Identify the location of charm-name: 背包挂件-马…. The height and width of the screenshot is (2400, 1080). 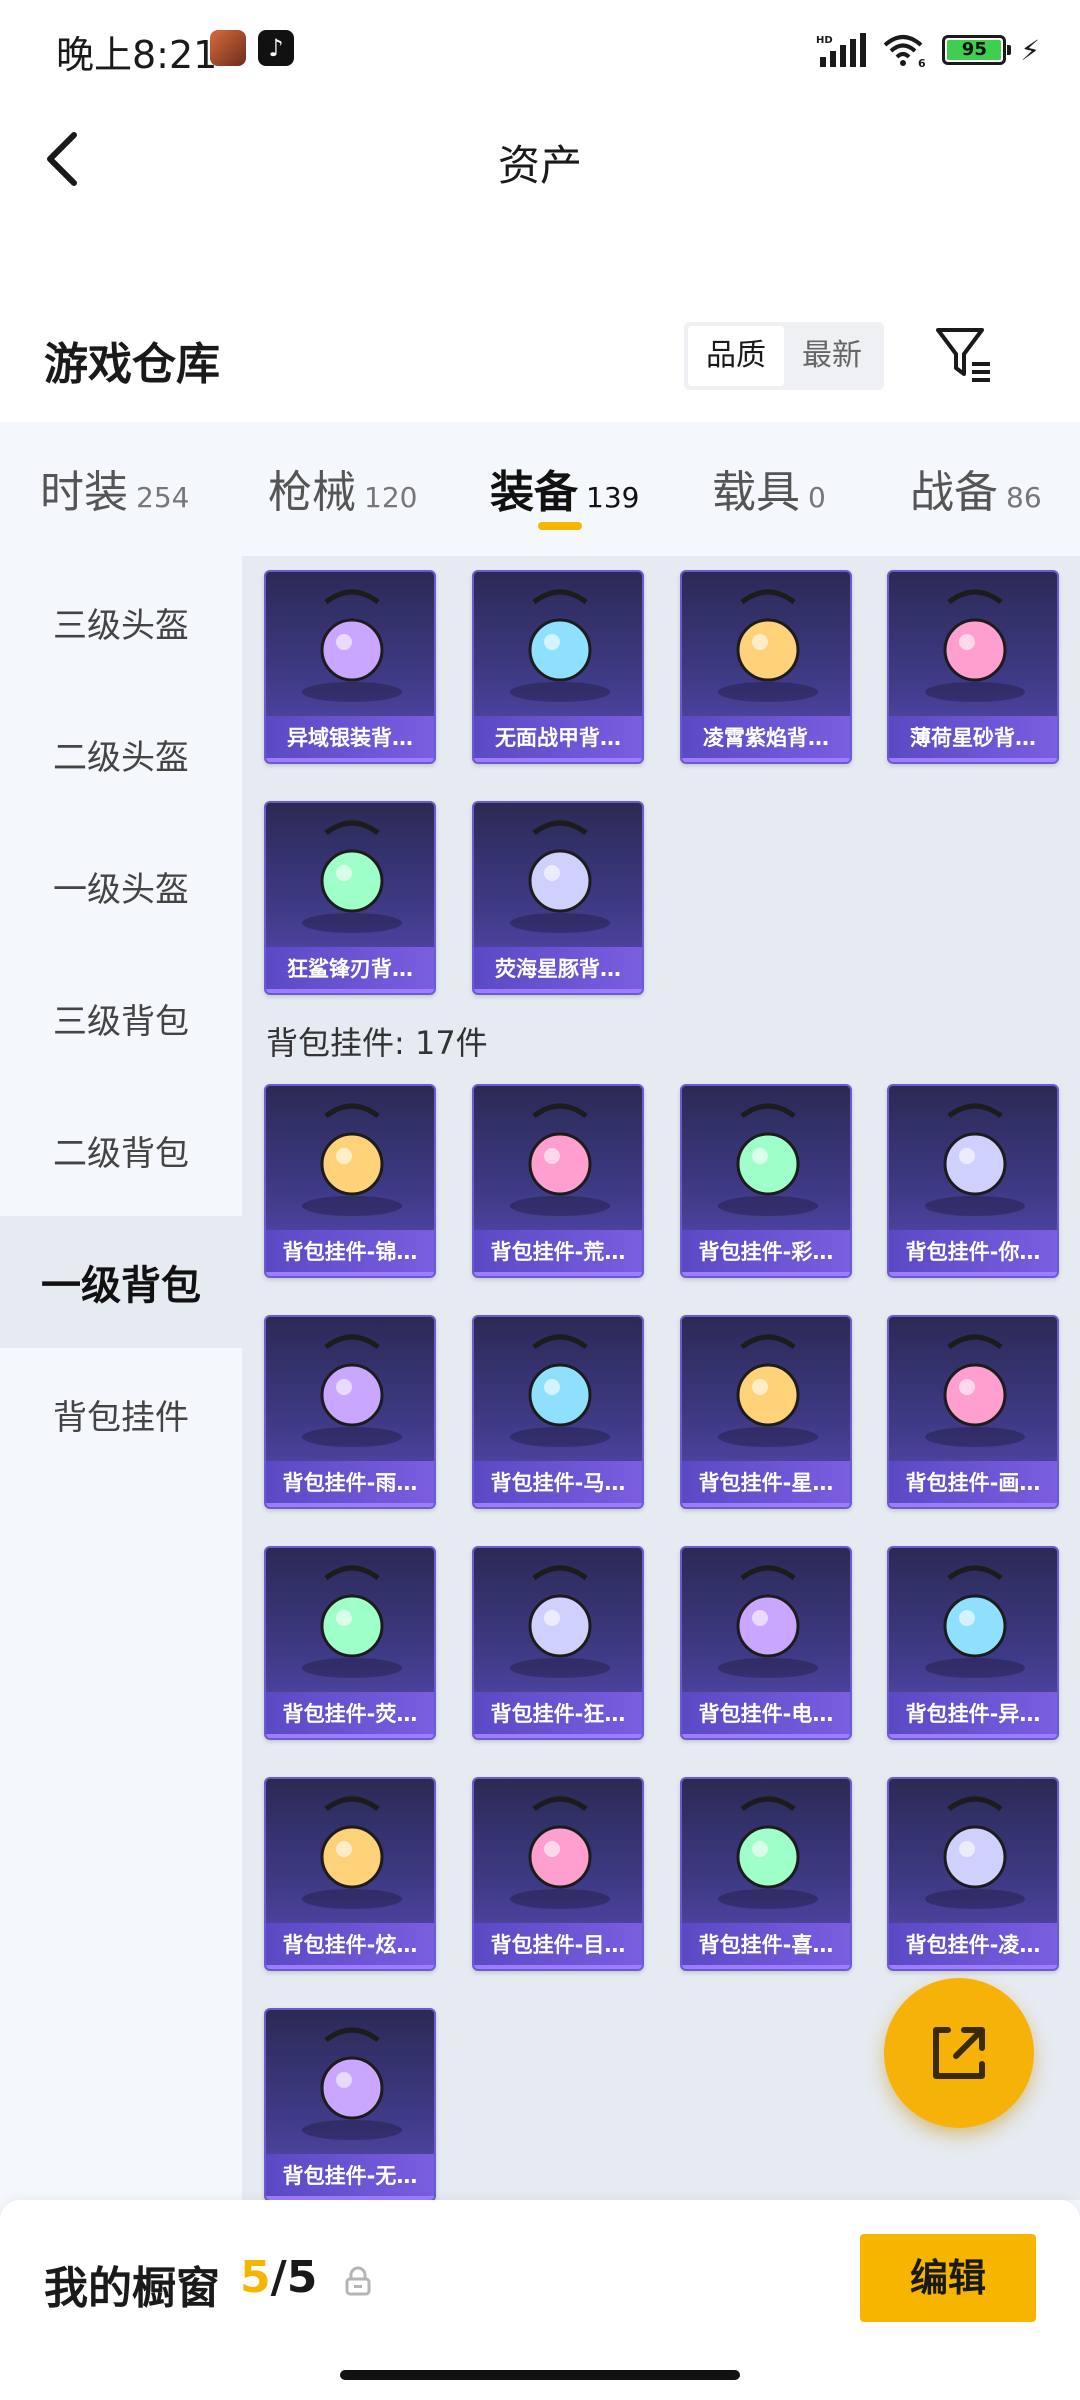
(558, 1484).